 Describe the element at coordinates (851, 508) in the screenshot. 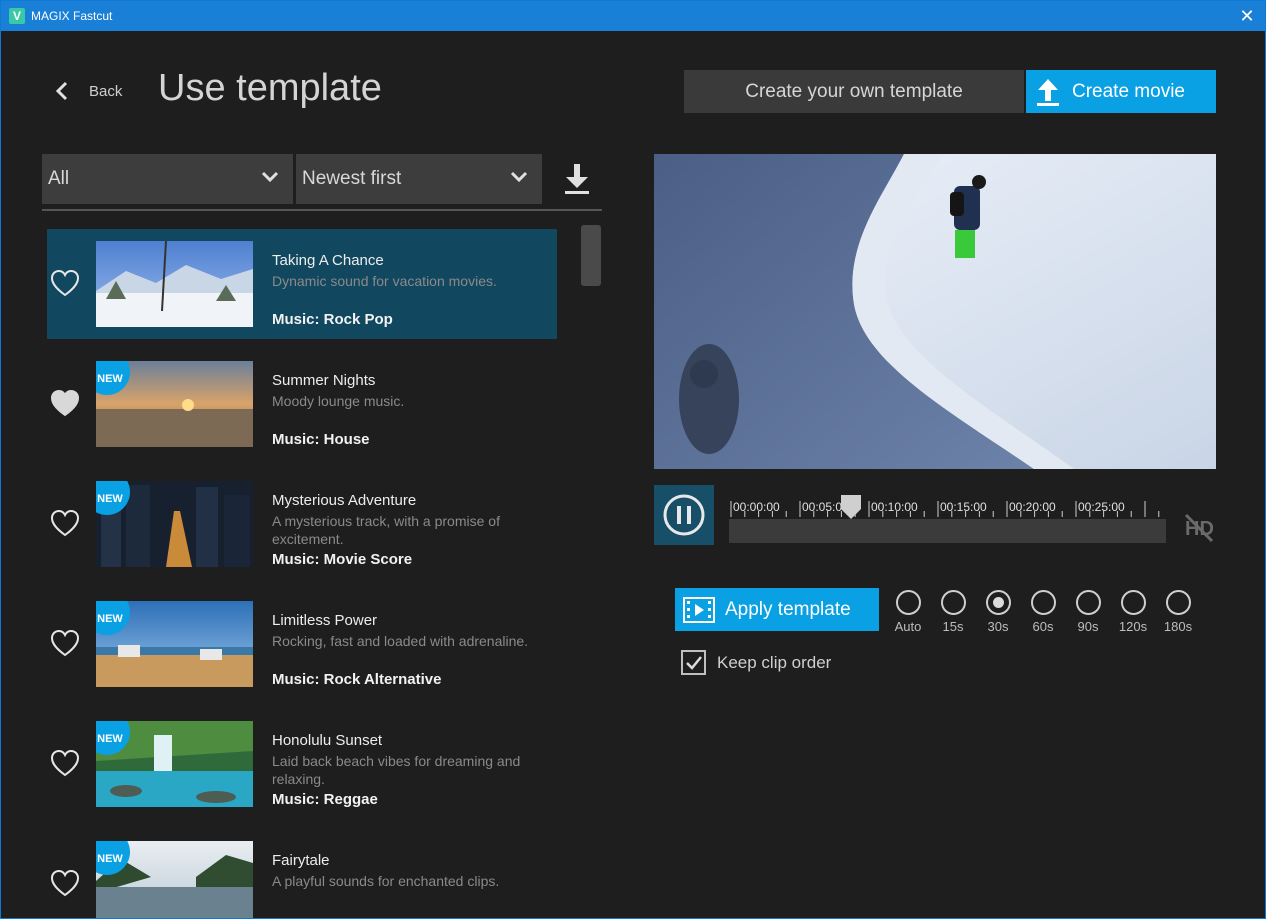

I see `playhead-handle` at that location.